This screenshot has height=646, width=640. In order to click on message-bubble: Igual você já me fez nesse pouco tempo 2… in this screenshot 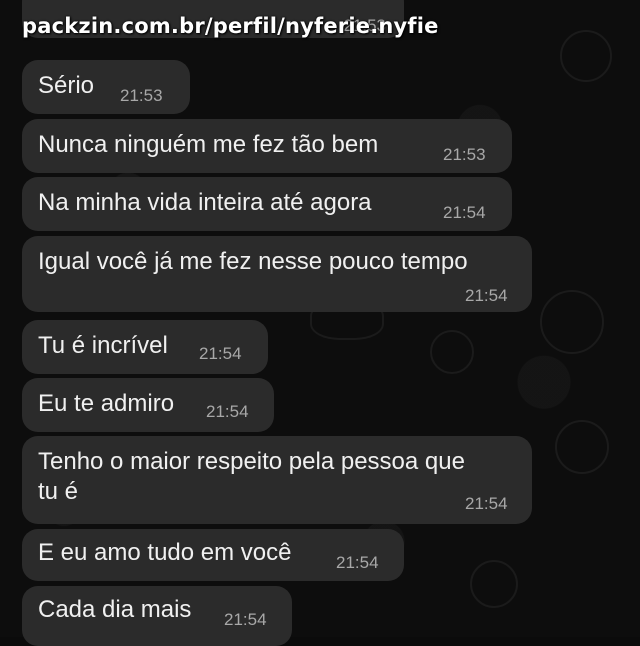, I will do `click(277, 274)`.